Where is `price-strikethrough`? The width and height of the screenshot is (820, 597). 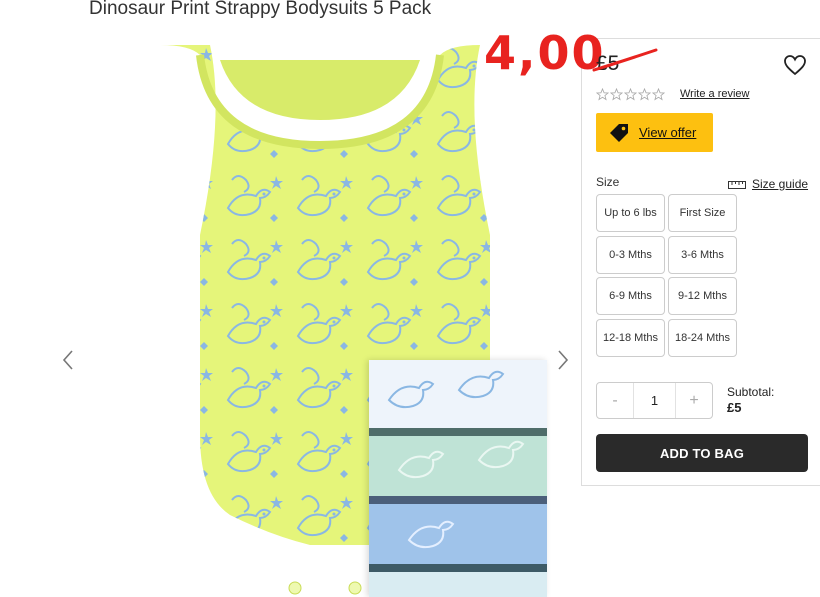 price-strikethrough is located at coordinates (625, 60).